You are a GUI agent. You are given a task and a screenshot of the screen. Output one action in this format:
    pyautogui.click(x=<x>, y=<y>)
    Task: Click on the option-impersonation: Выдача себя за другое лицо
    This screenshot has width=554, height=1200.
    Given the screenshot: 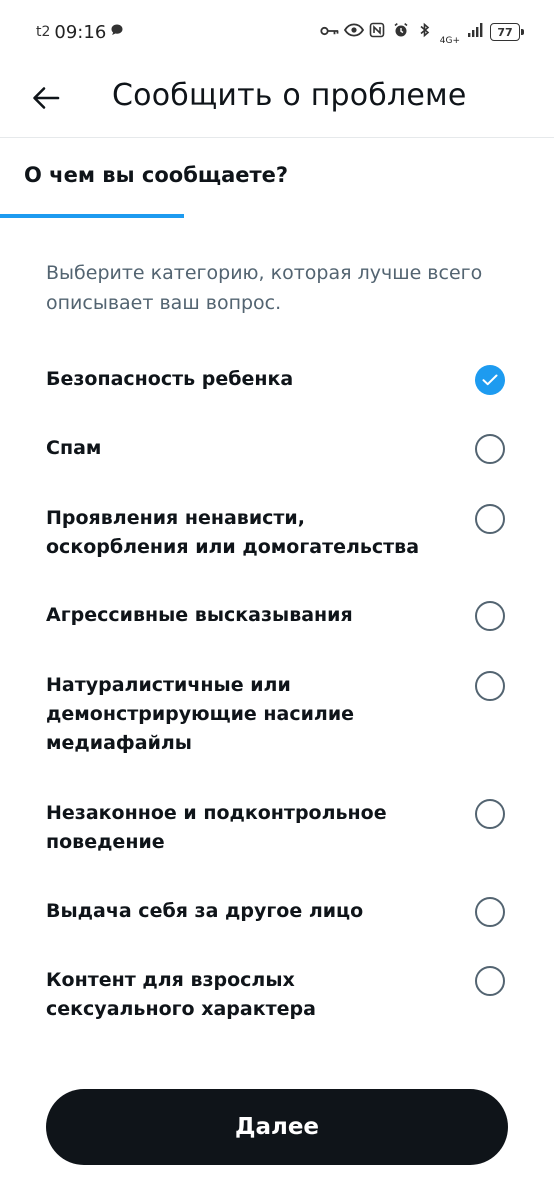 What is the action you would take?
    pyautogui.click(x=276, y=912)
    